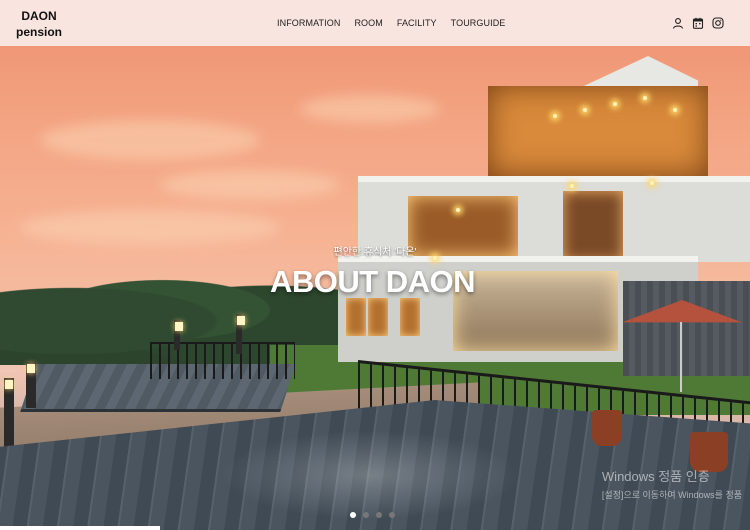 This screenshot has height=530, width=750. Describe the element at coordinates (718, 22) in the screenshot. I see `instagram-icon` at that location.